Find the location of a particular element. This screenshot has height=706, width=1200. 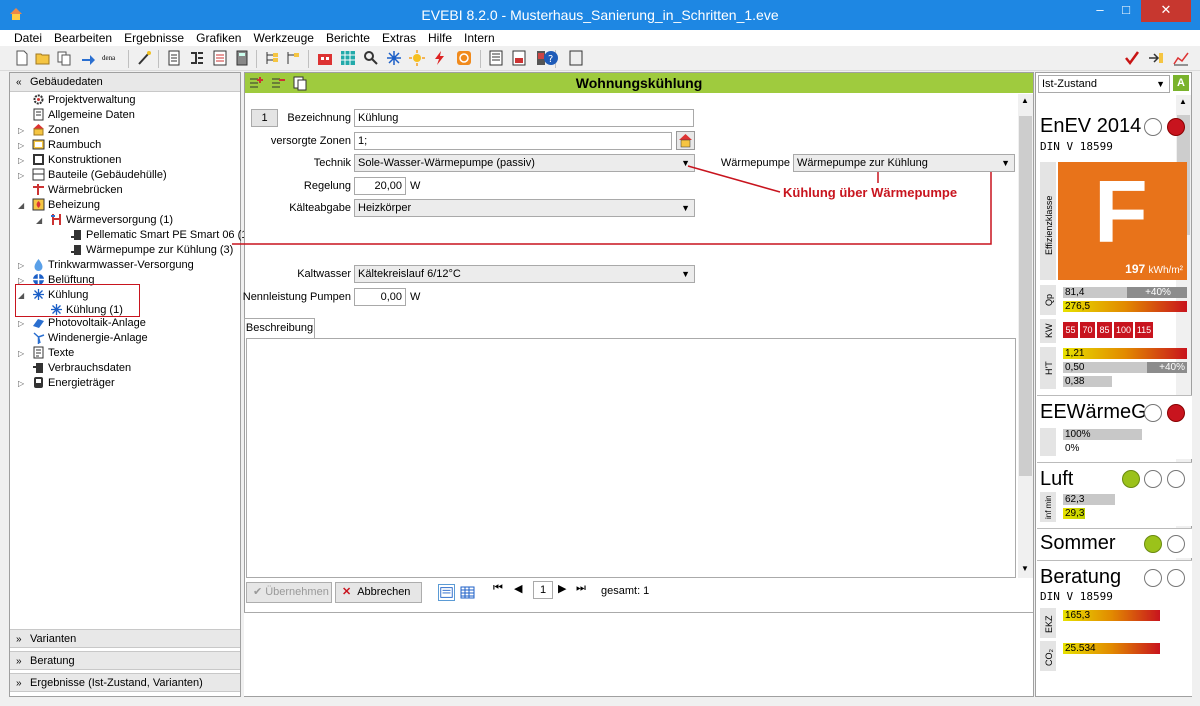

kaelteabgabe-select: Heizkörper ▼ is located at coordinates (524, 208).